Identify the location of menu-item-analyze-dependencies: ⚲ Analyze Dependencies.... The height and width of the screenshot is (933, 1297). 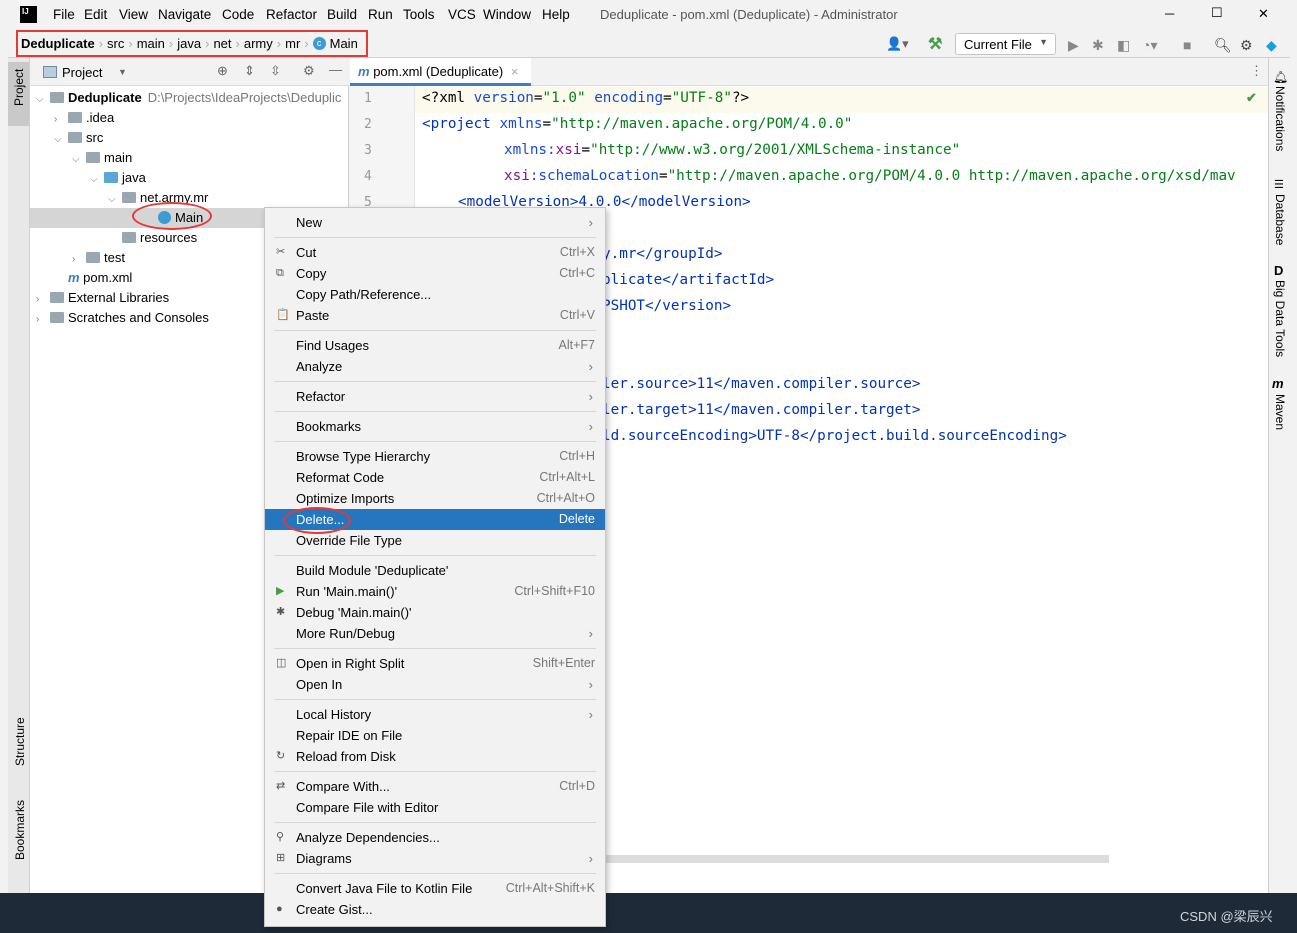
(435, 837).